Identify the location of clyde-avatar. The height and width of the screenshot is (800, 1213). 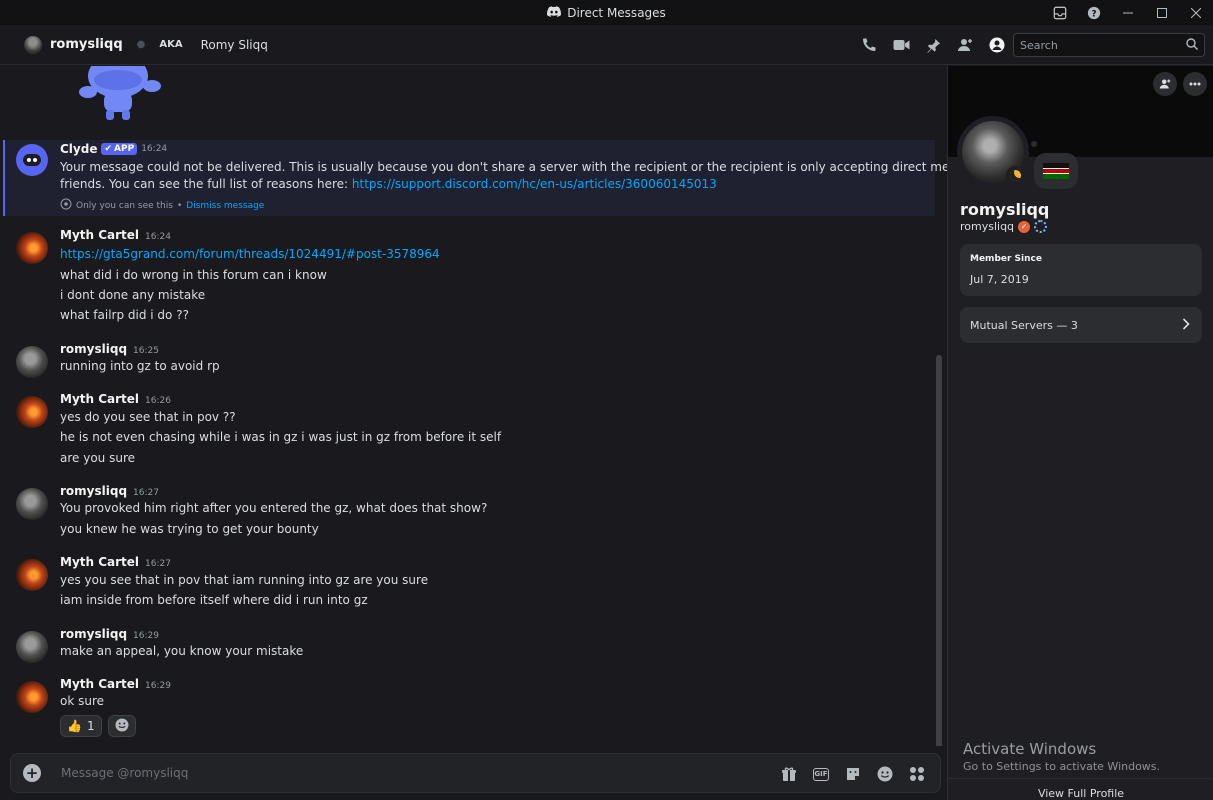
(32, 160).